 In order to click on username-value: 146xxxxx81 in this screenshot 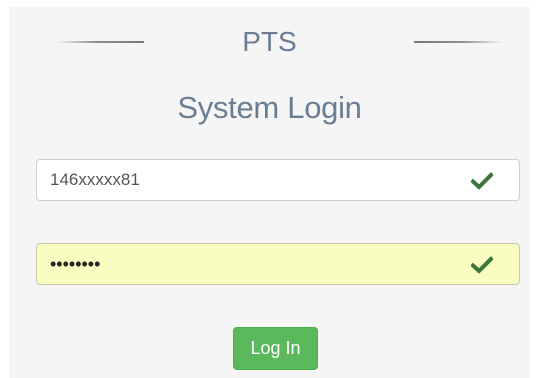, I will do `click(95, 179)`.